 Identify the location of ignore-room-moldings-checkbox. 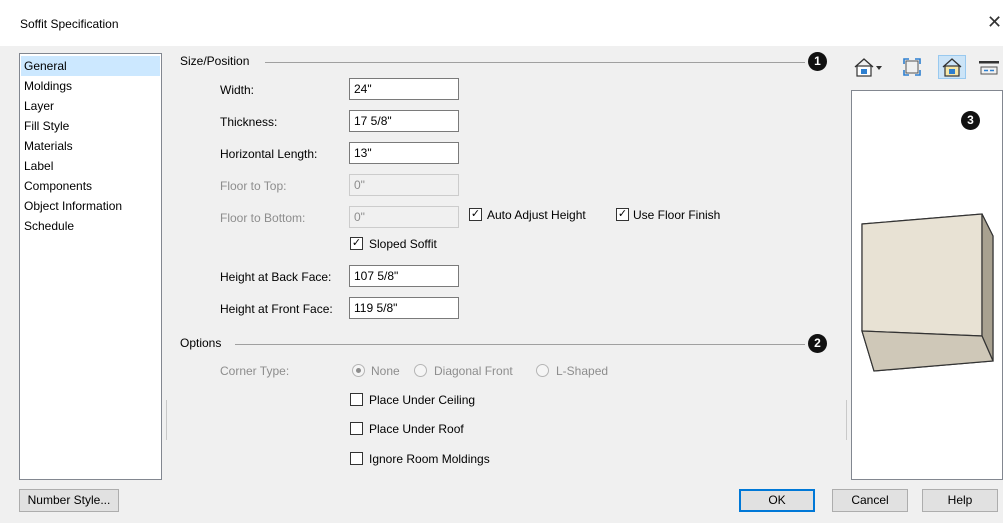
(356, 458).